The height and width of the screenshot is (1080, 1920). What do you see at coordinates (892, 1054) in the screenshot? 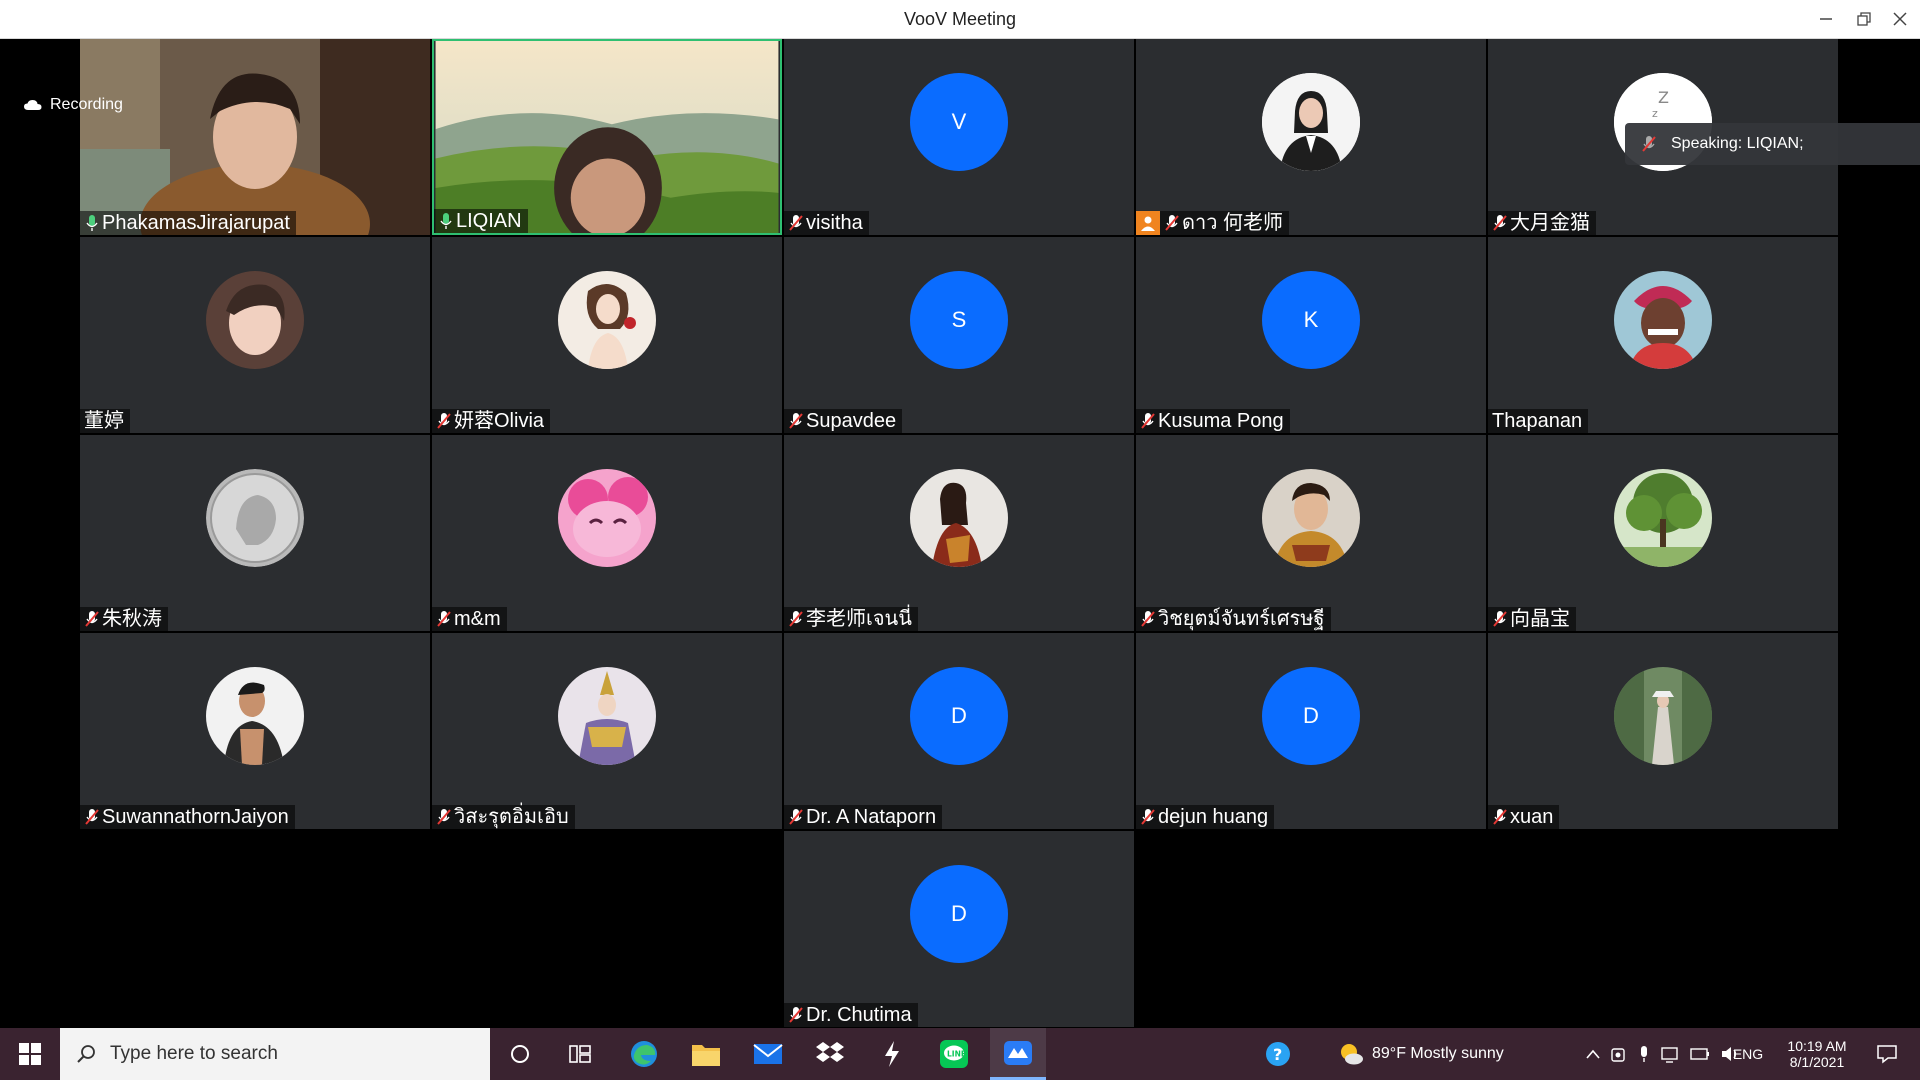
I see `app-button` at bounding box center [892, 1054].